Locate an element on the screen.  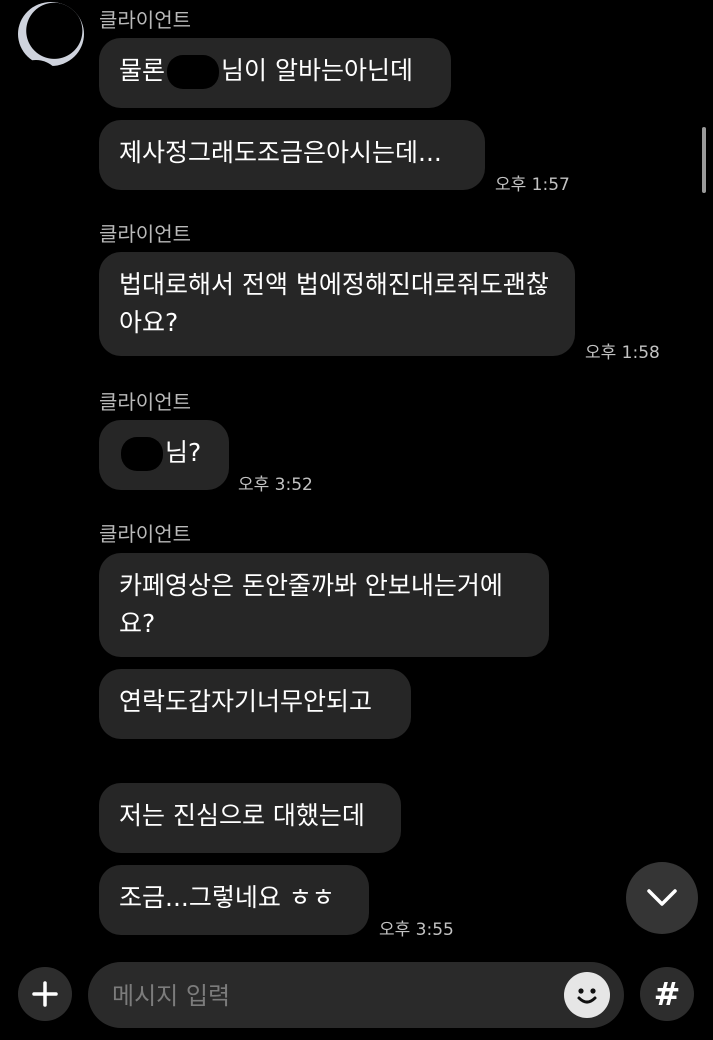
smiley-icon is located at coordinates (587, 996).